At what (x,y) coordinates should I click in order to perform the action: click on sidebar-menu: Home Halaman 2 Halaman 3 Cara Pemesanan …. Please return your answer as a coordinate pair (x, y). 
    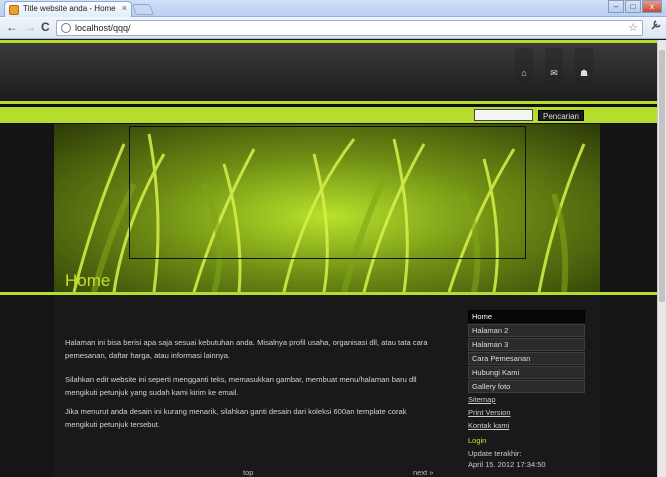
    Looking at the image, I should click on (526, 352).